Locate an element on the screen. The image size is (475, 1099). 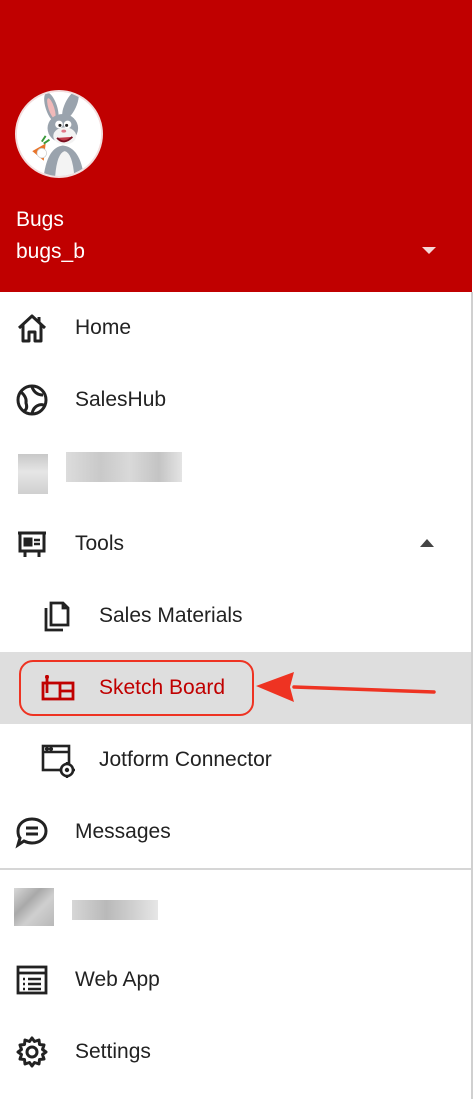
user-name: Bugs is located at coordinates (40, 219).